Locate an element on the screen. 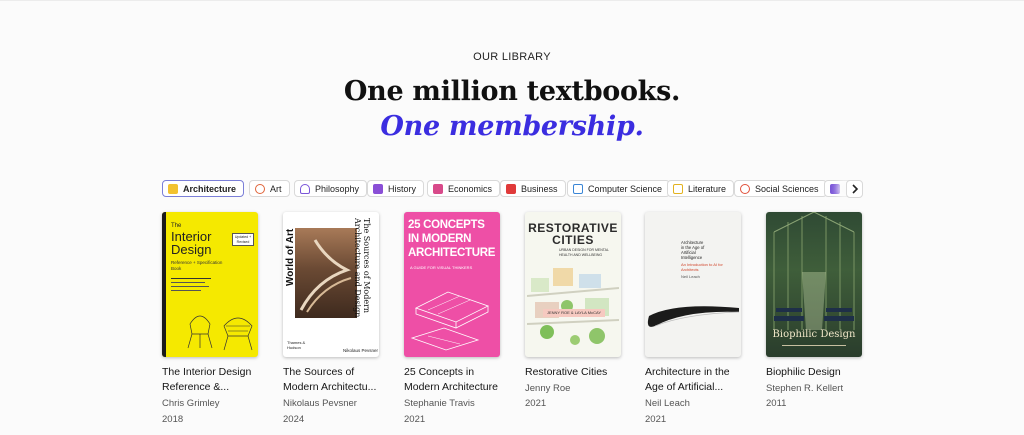  category-chip-literature: Literature is located at coordinates (701, 188).